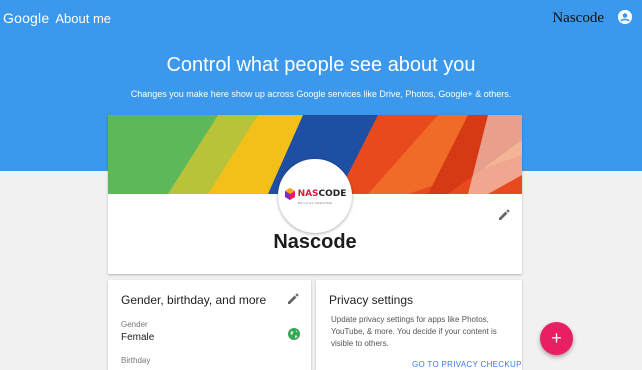  I want to click on hexagon-logo-icon, so click(289, 193).